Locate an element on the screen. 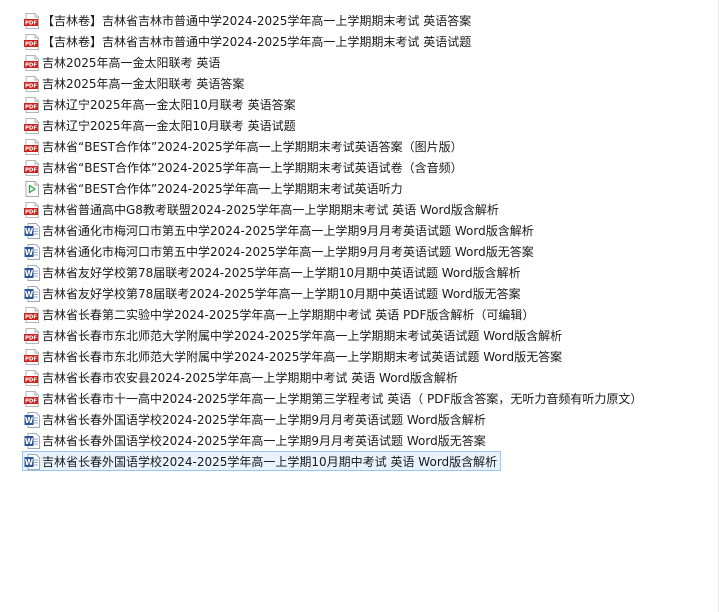 This screenshot has width=719, height=612. file-item: 吉林省“BEST合作体”2024-2025学年高一上学期期末考试英语听力 is located at coordinates (359, 188).